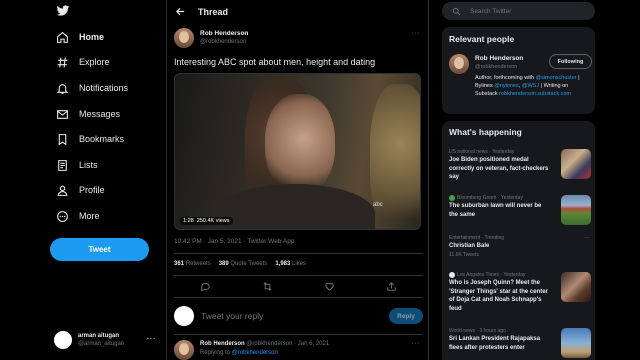  What do you see at coordinates (452, 275) in the screenshot?
I see `la-times-icon` at bounding box center [452, 275].